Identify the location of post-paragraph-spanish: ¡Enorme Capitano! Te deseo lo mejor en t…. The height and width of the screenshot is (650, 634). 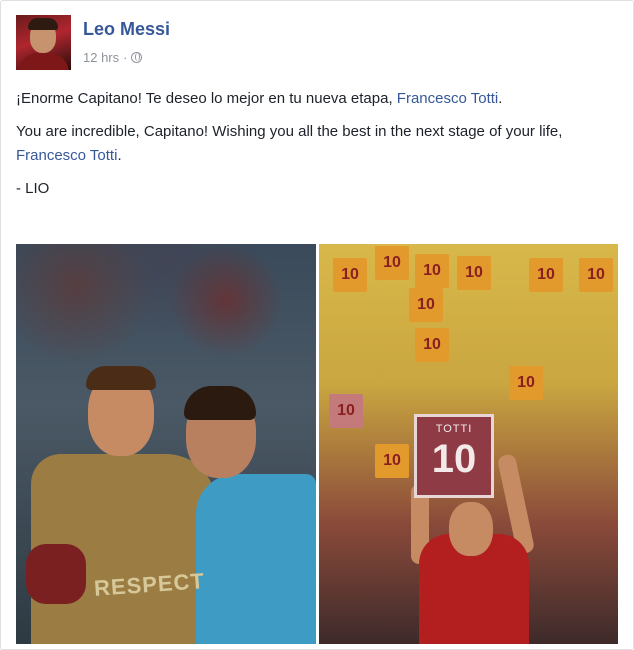
(316, 99).